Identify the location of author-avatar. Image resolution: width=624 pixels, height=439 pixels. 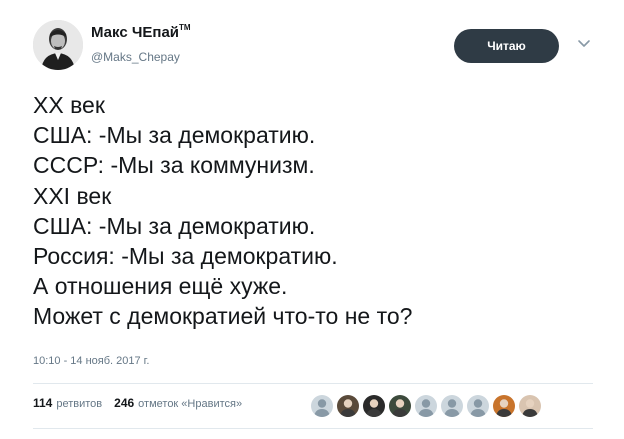
(58, 45).